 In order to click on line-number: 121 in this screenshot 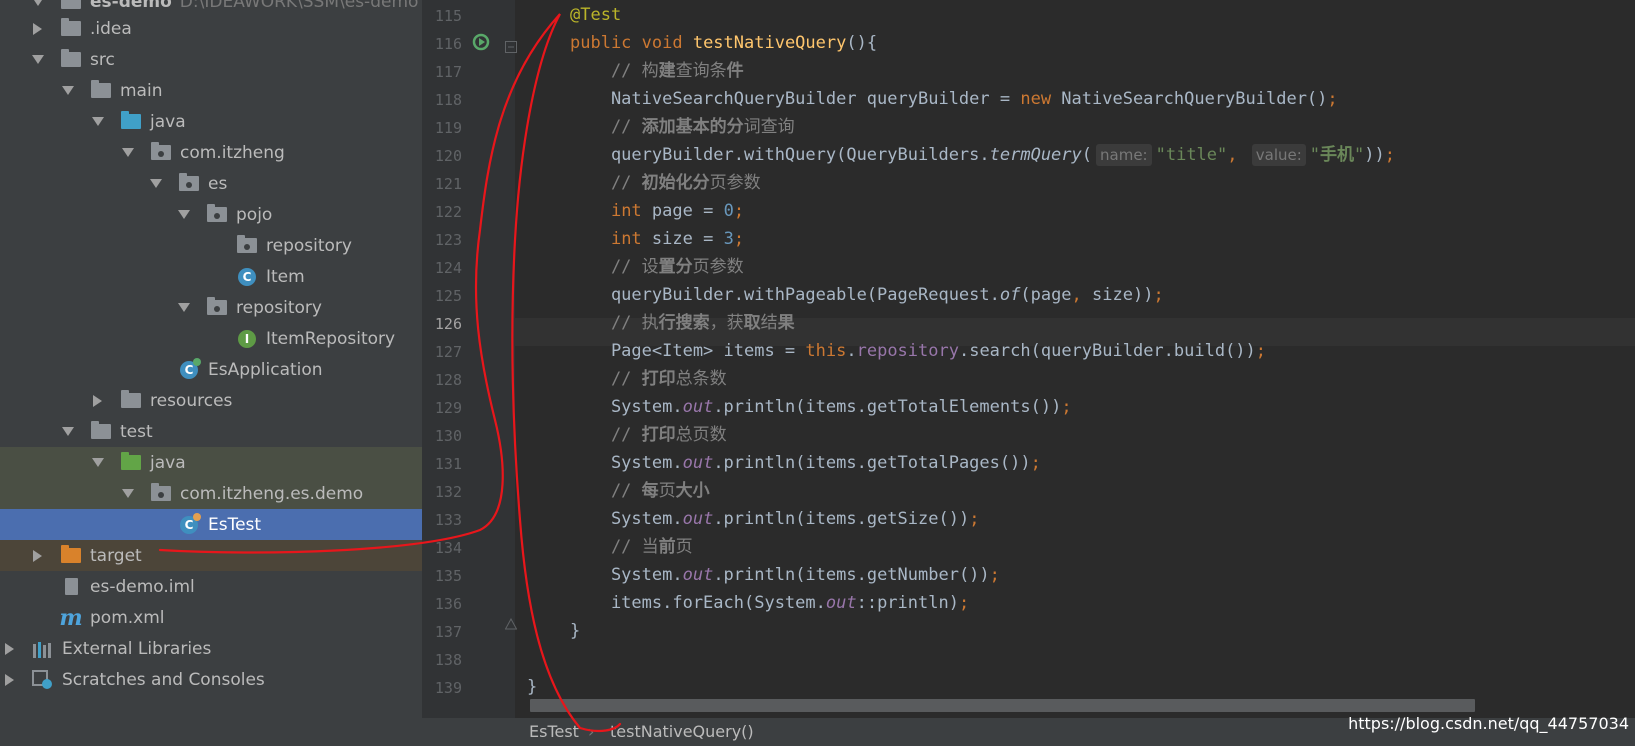, I will do `click(448, 184)`.